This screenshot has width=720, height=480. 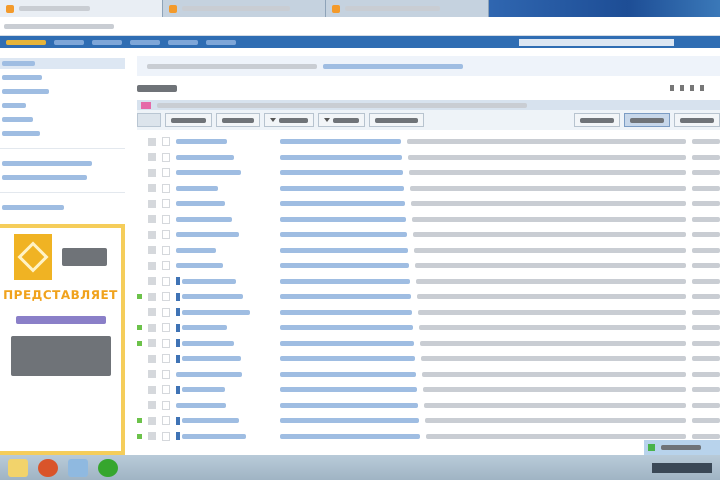 What do you see at coordinates (18, 467) in the screenshot?
I see `folder-icon` at bounding box center [18, 467].